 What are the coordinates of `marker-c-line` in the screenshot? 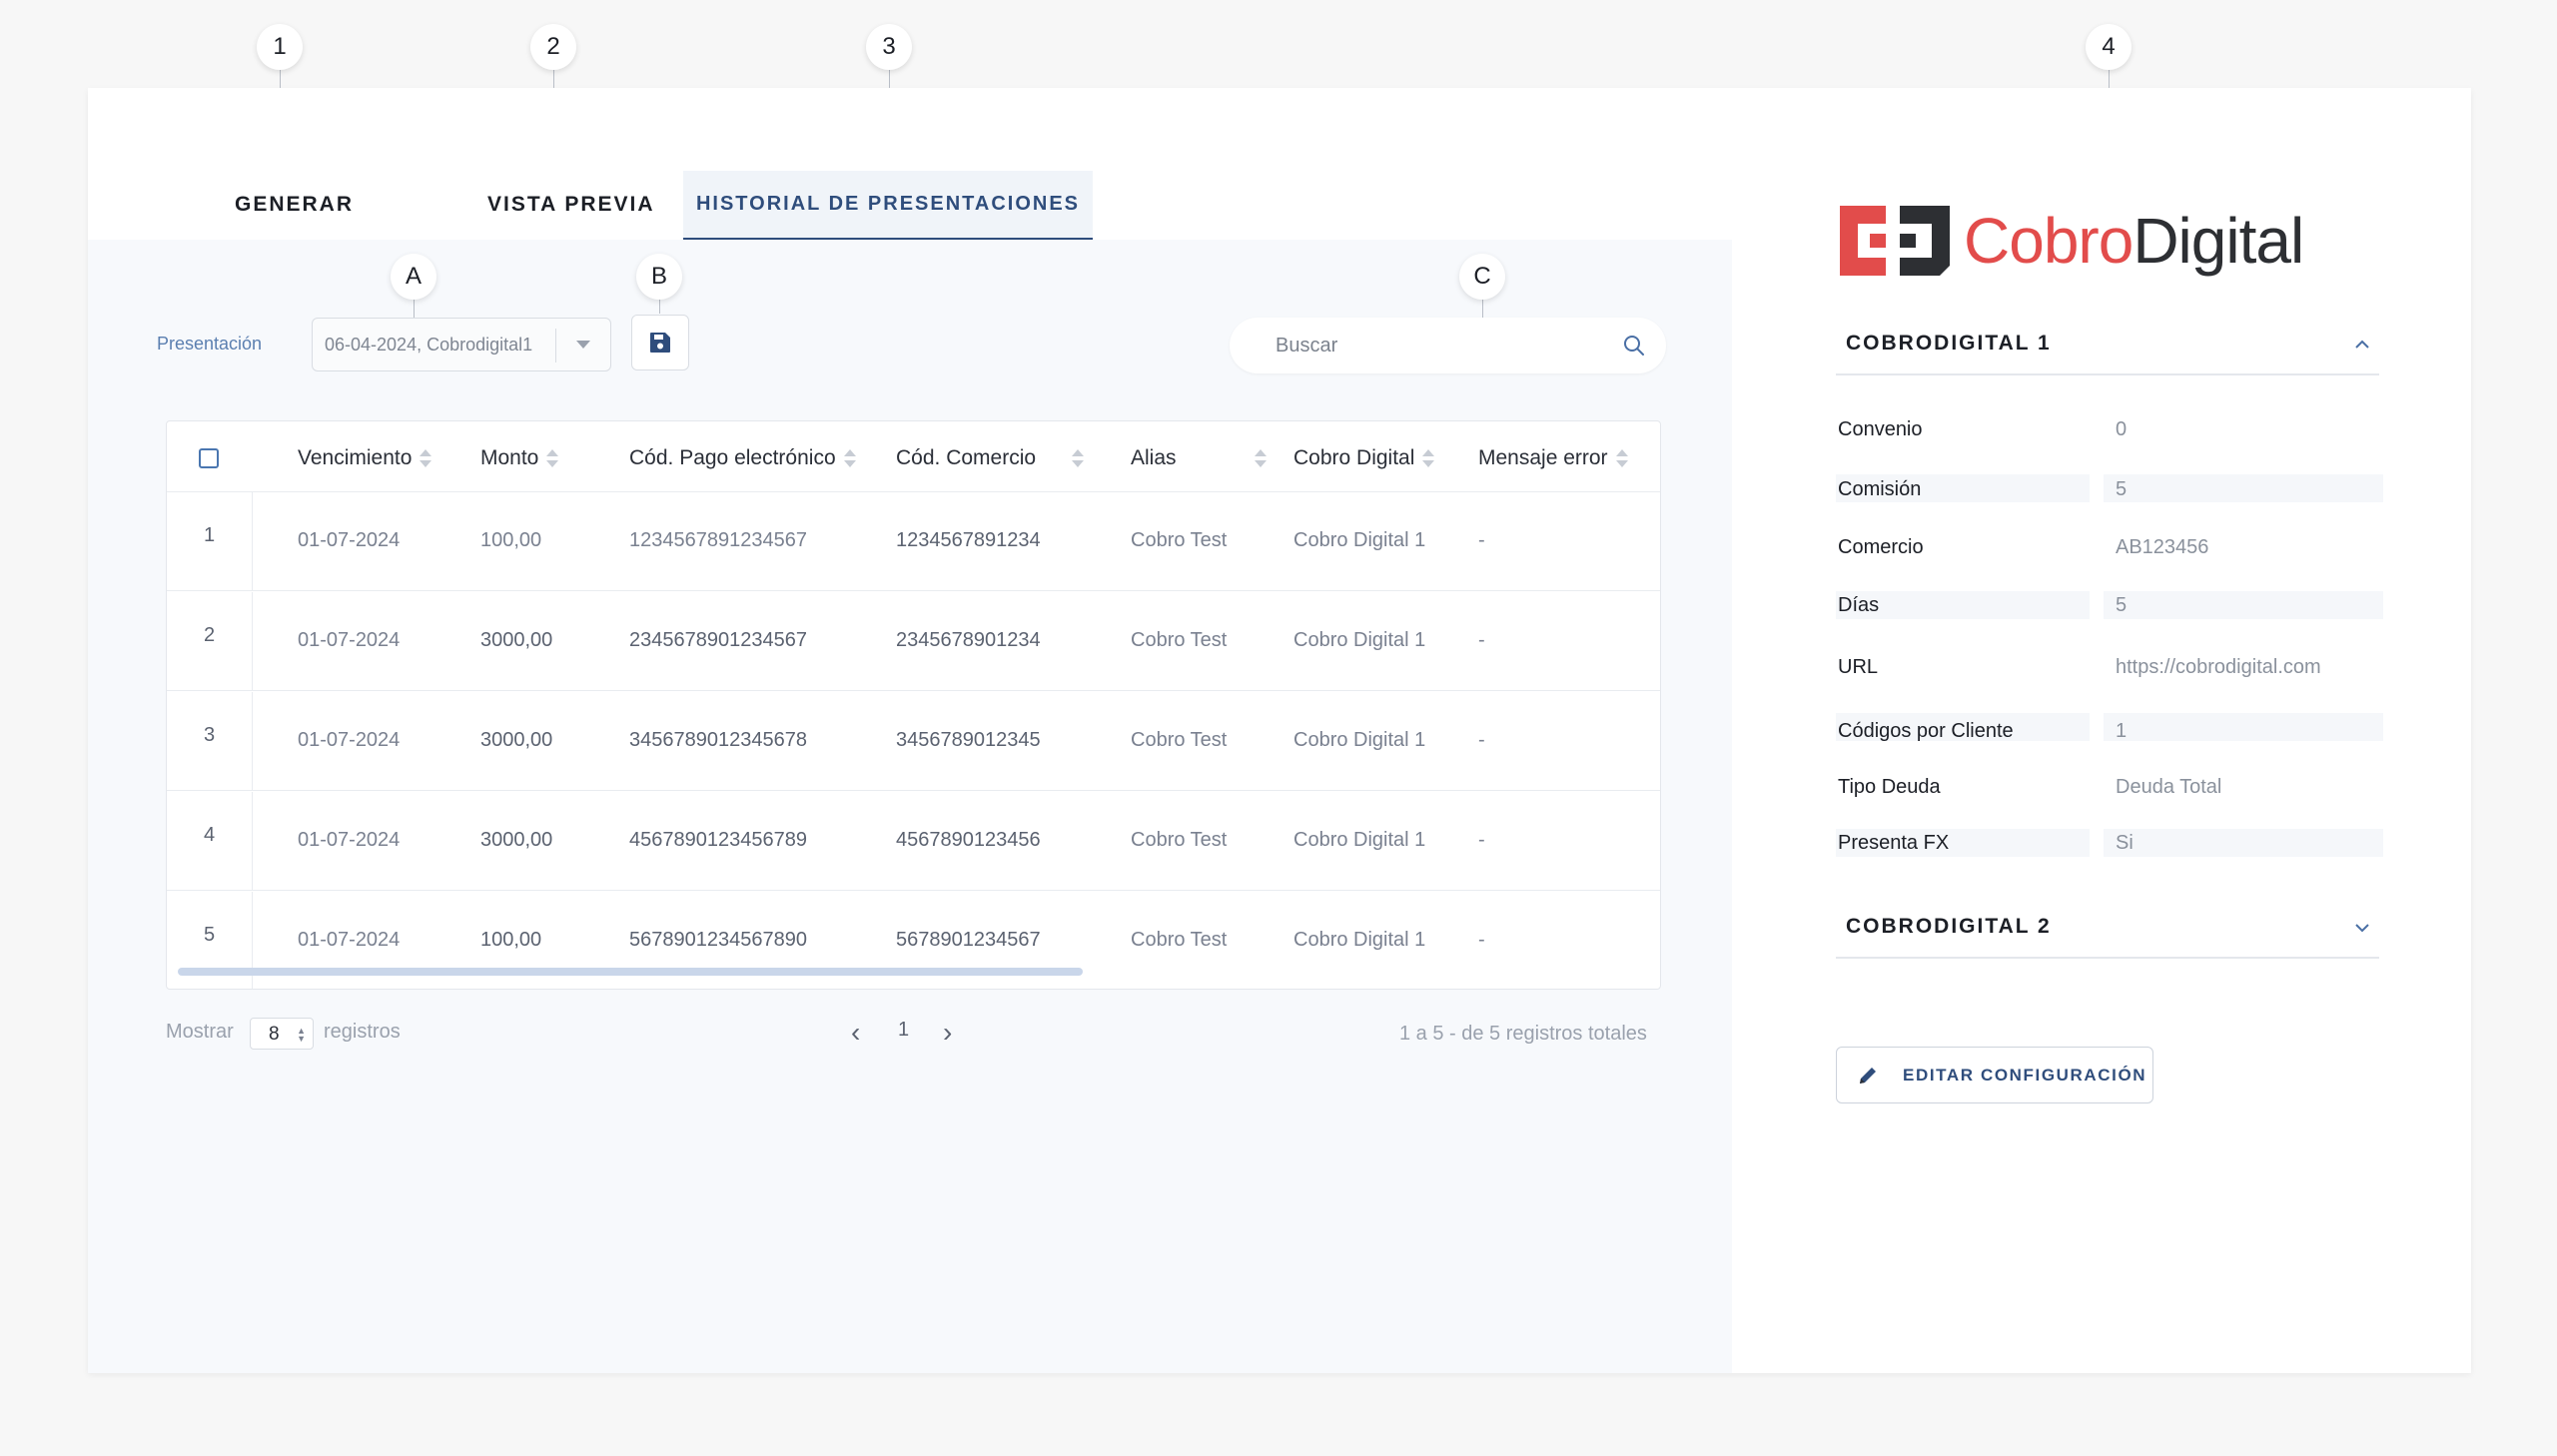 It's located at (1482, 309).